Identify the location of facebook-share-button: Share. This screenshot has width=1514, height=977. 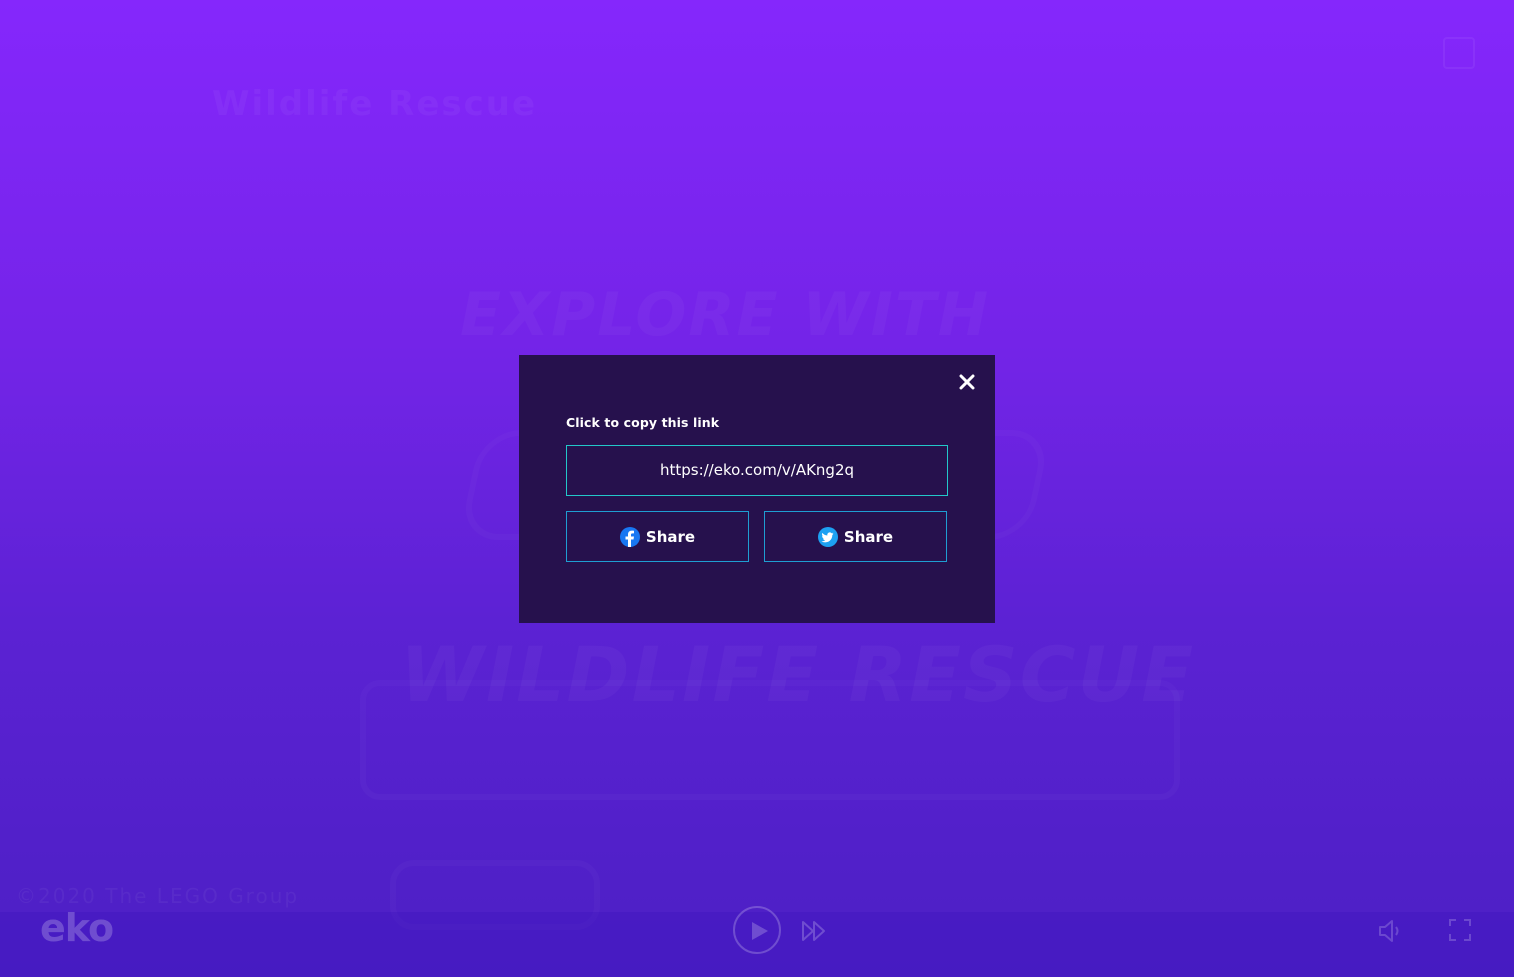
(657, 536).